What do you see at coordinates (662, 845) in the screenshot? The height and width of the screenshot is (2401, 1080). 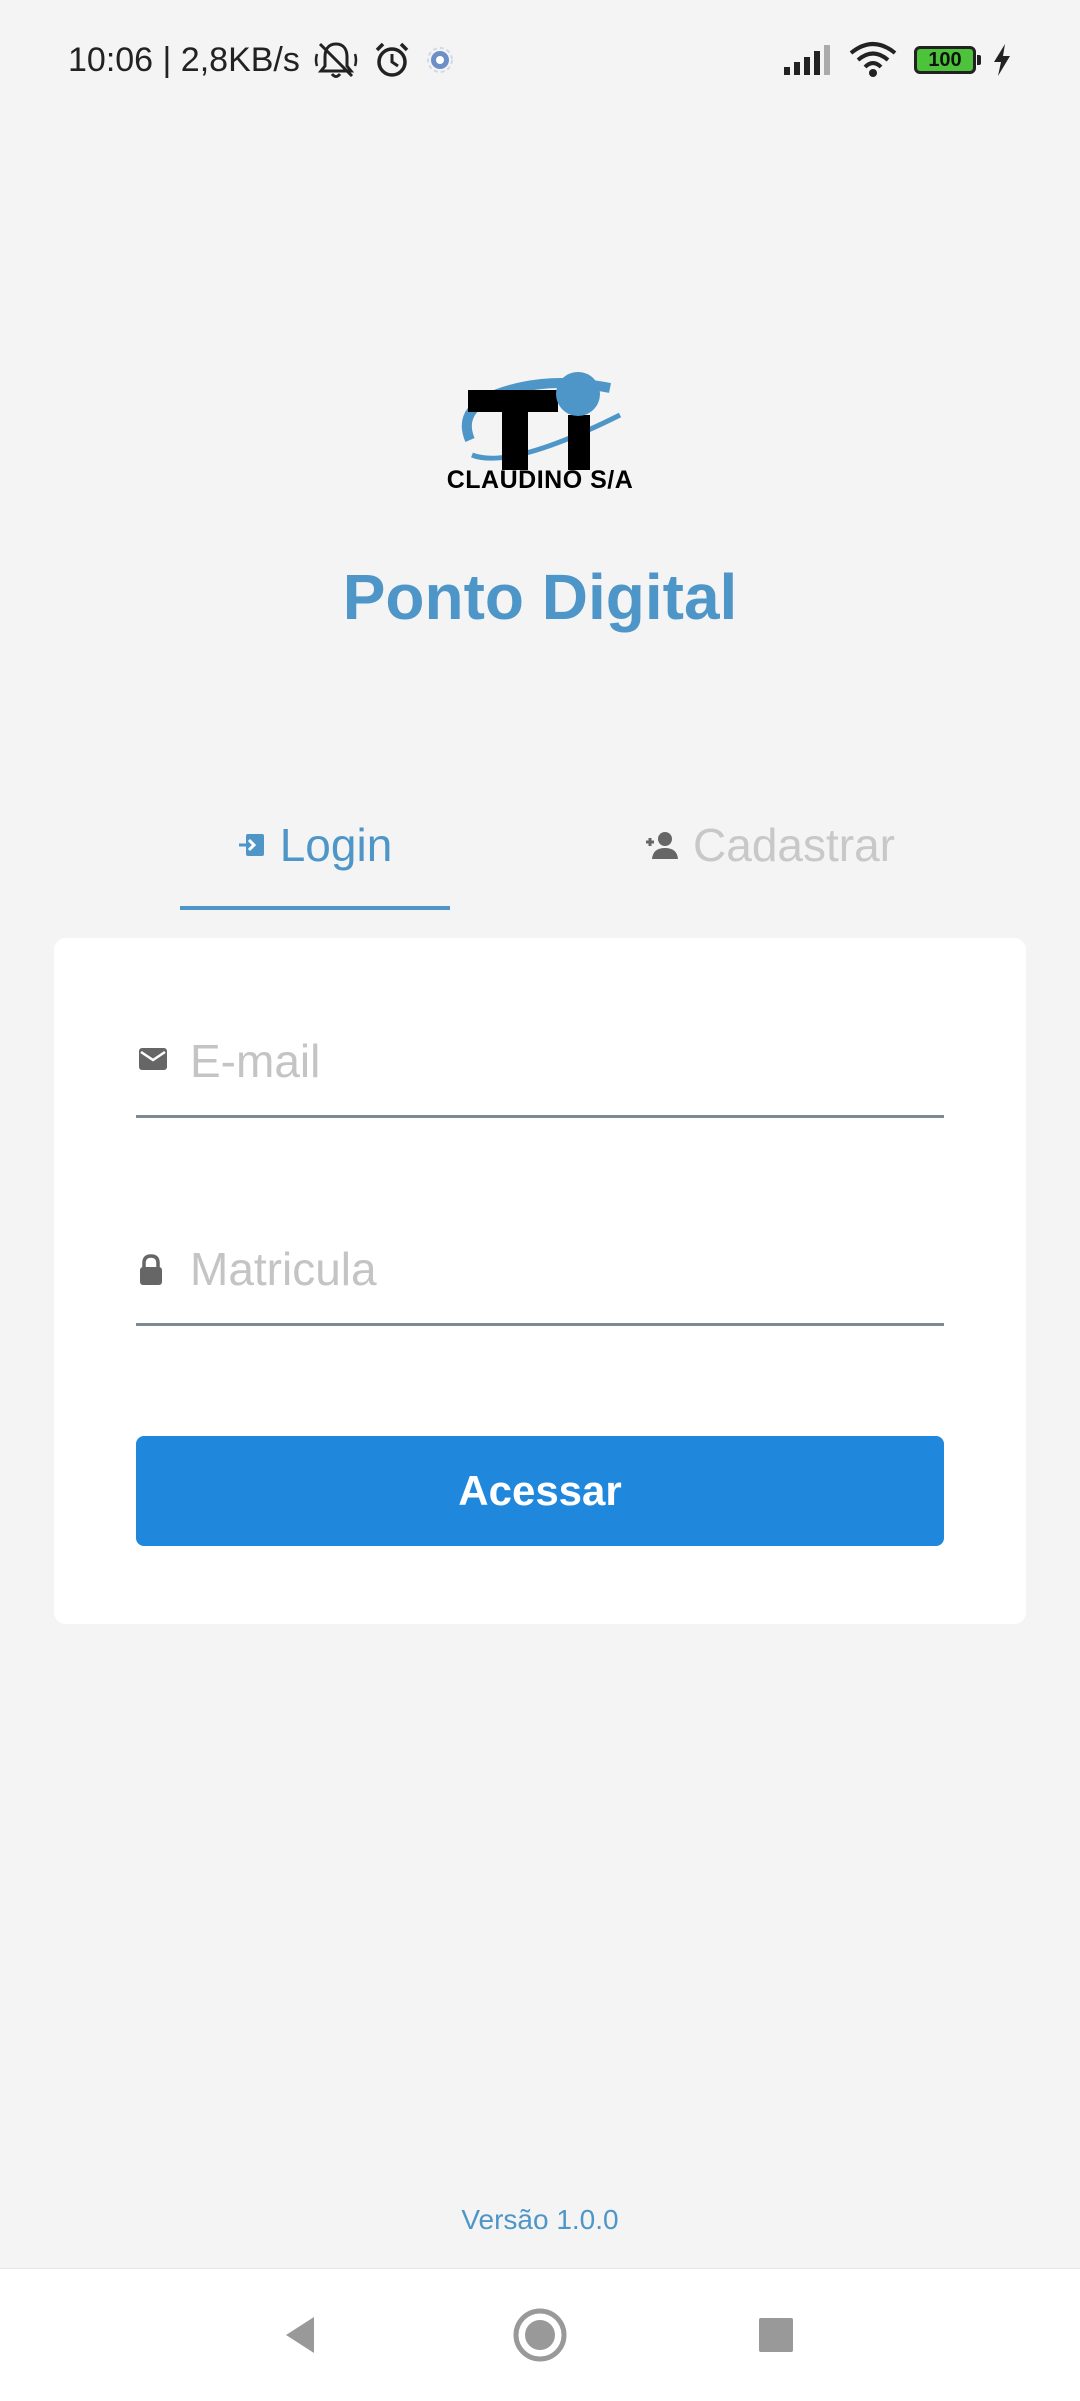 I see `add-person-icon` at bounding box center [662, 845].